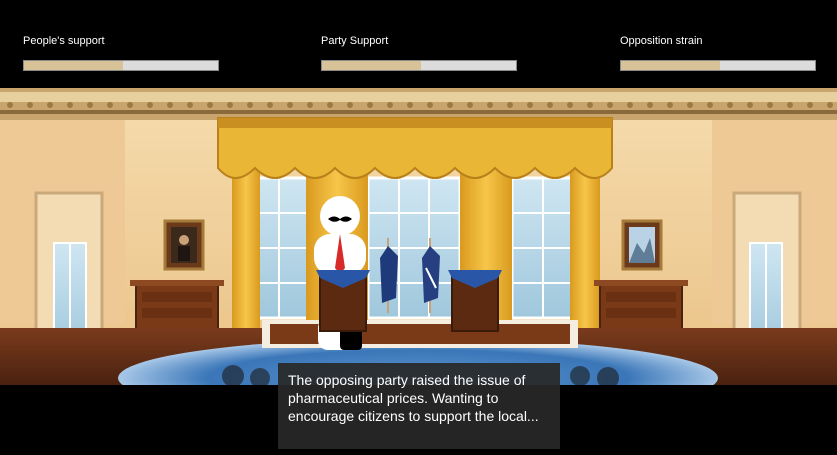  Describe the element at coordinates (121, 52) in the screenshot. I see `peoples-support-meter: People's support` at that location.